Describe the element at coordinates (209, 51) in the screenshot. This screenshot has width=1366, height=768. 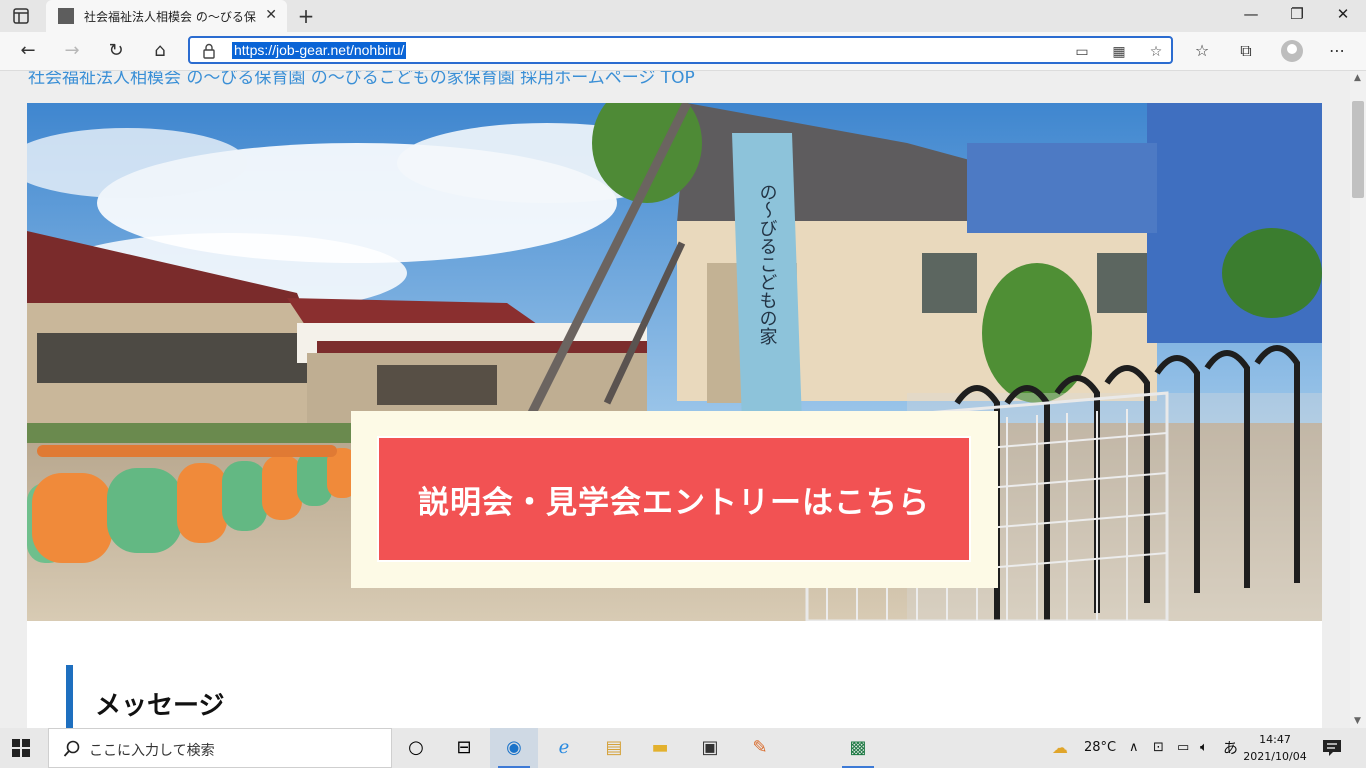
I see `lock-icon` at that location.